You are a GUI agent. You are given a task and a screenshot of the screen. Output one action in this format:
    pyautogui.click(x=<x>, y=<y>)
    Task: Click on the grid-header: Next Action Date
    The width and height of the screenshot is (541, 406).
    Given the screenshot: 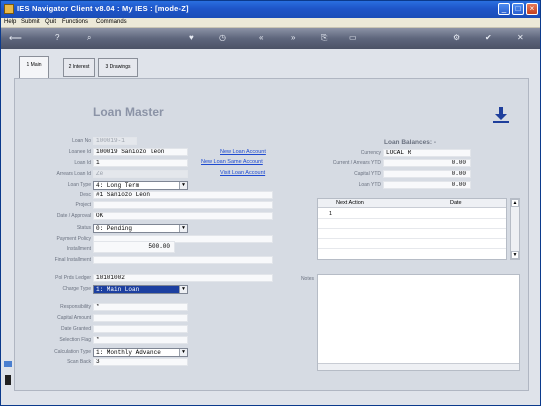 What is the action you would take?
    pyautogui.click(x=412, y=203)
    